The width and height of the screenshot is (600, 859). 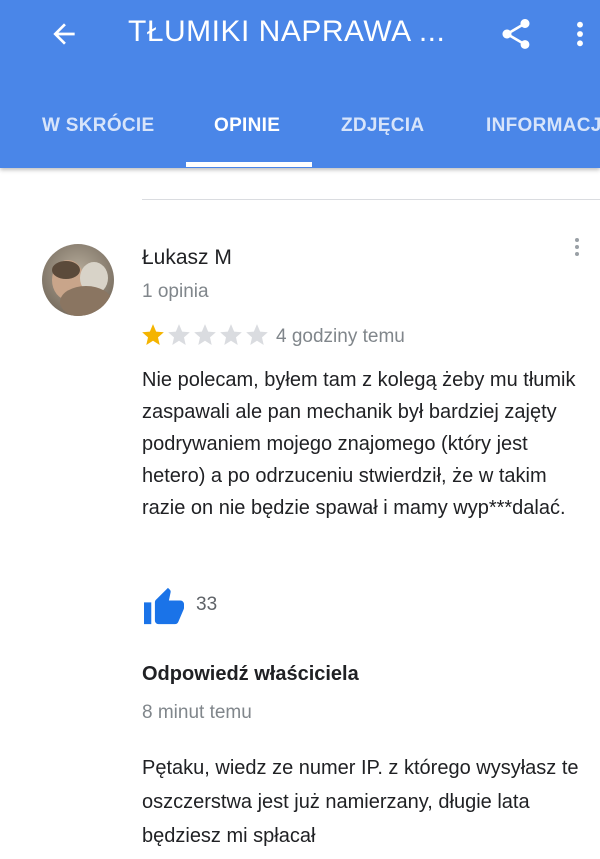 I want to click on thumbs-up-icon, so click(x=164, y=606).